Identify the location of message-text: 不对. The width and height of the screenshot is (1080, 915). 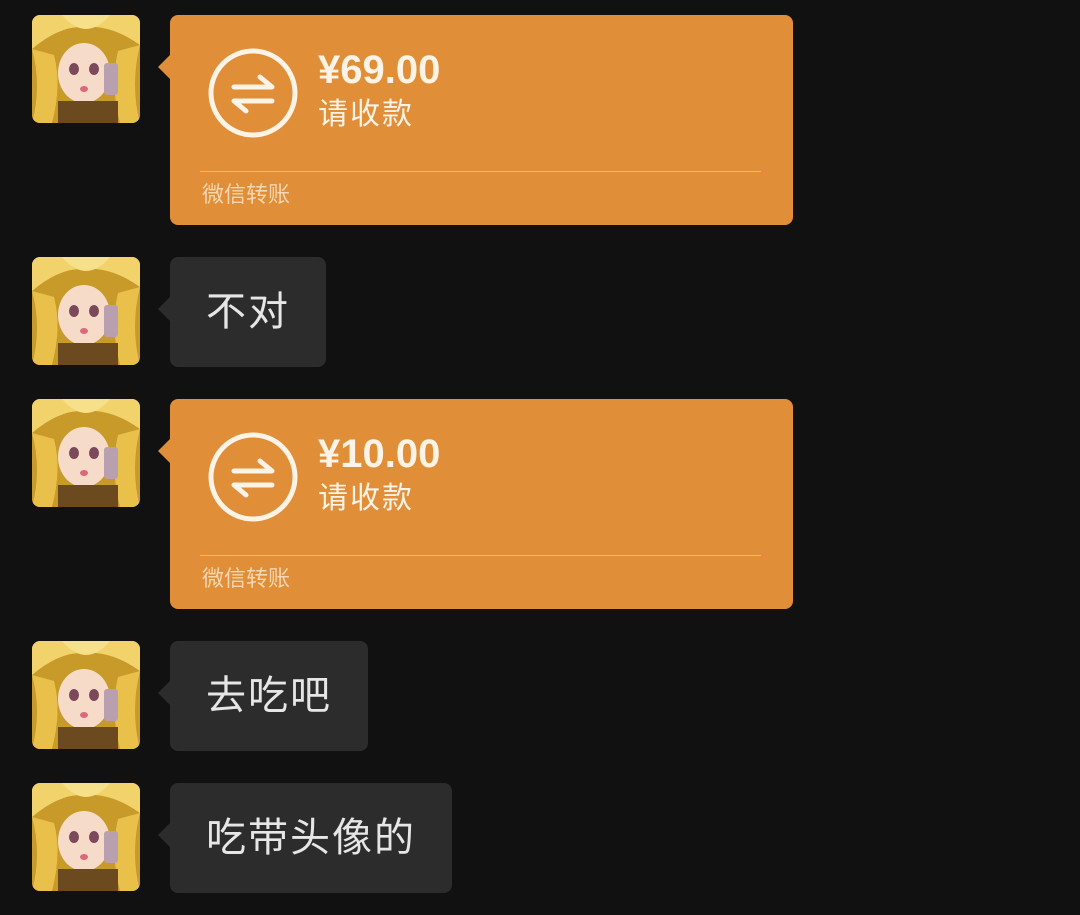
(248, 312).